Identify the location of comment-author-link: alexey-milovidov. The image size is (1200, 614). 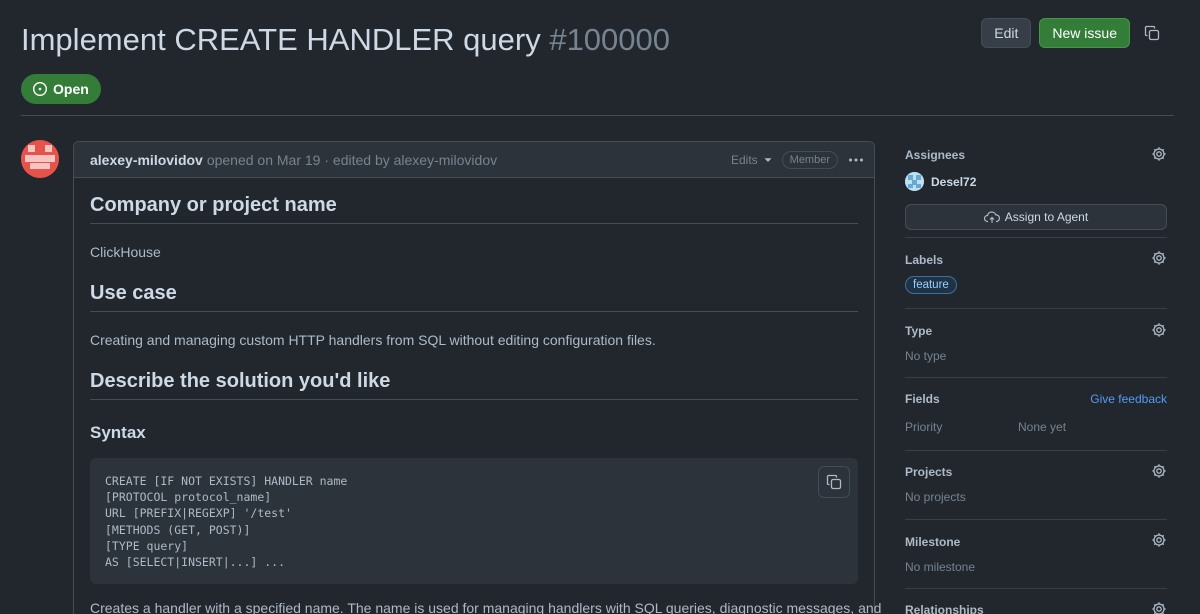
(146, 160).